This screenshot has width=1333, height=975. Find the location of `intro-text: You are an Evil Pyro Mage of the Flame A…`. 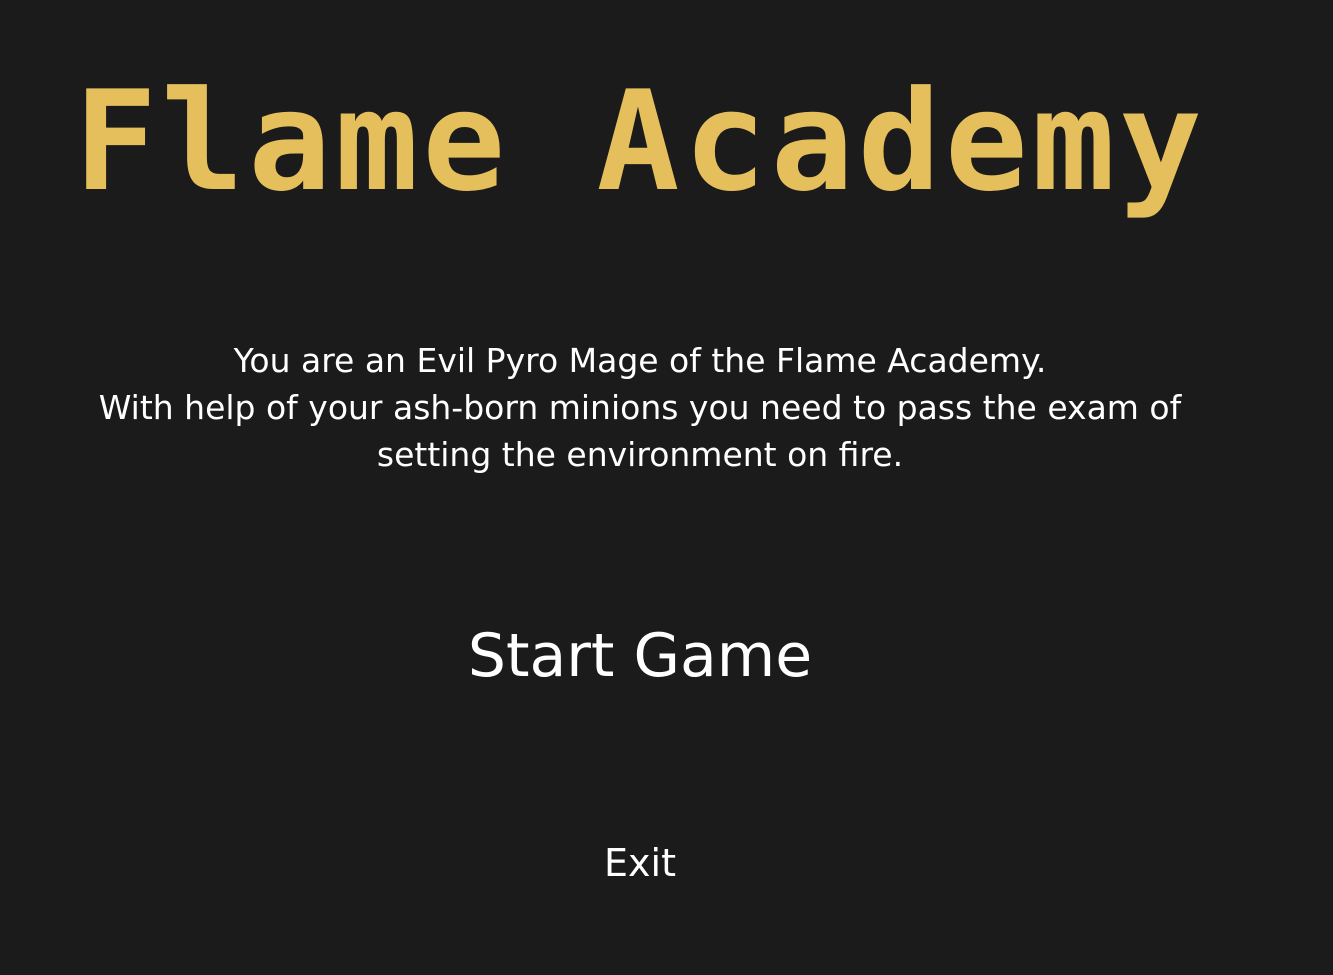

intro-text: You are an Evil Pyro Mage of the Flame A… is located at coordinates (640, 407).